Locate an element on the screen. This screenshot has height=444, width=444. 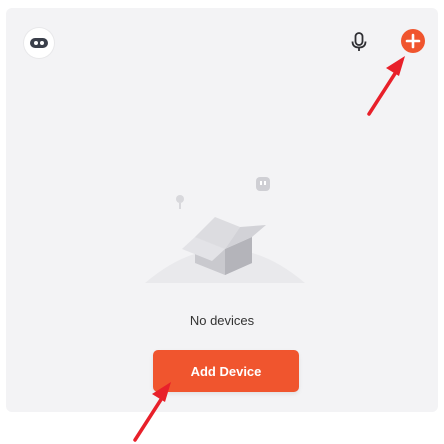
empty-box-icon is located at coordinates (225, 230).